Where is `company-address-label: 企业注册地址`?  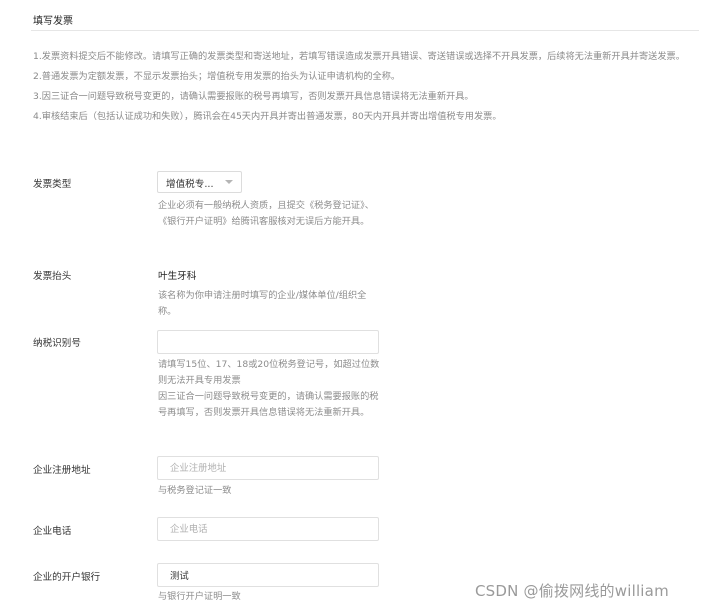 company-address-label: 企业注册地址 is located at coordinates (62, 470).